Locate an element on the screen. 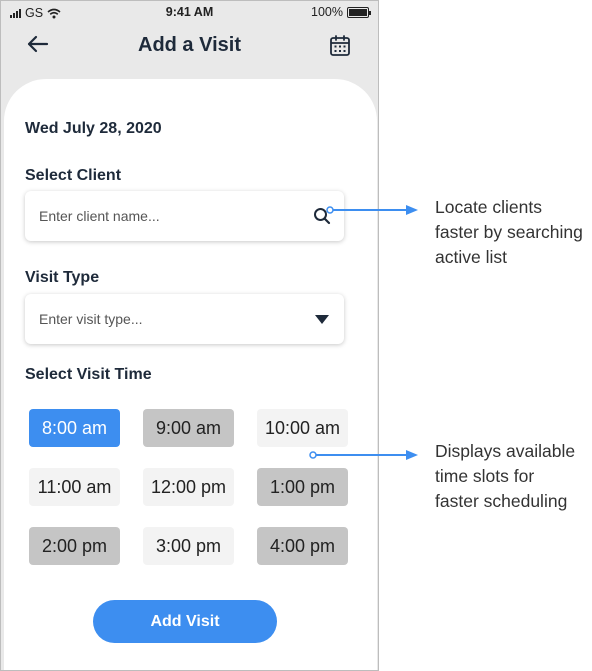  slots-callout-arrow is located at coordinates (363, 455).